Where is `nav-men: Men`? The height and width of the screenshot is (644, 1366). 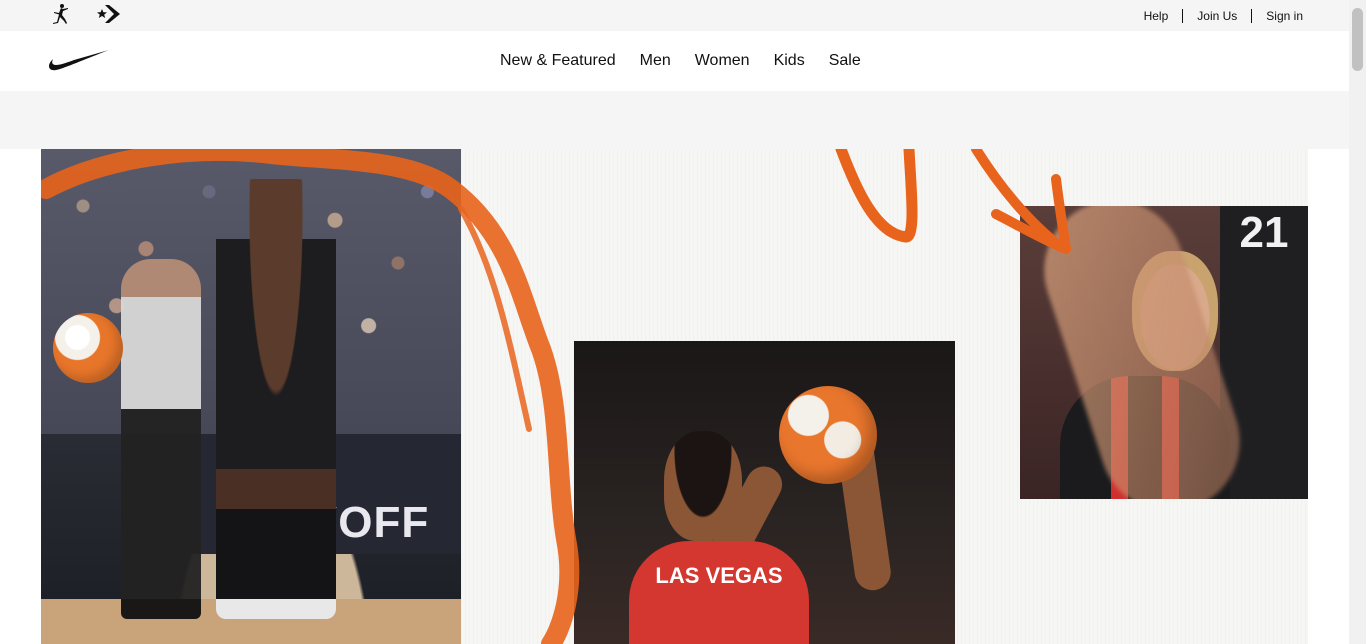 nav-men: Men is located at coordinates (655, 61).